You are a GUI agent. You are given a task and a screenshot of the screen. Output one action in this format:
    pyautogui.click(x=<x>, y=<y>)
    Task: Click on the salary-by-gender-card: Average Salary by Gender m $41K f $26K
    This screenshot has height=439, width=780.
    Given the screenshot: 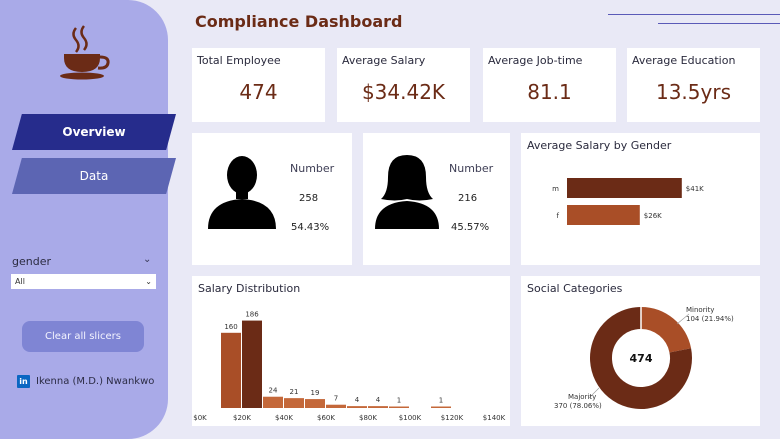 What is the action you would take?
    pyautogui.click(x=640, y=199)
    